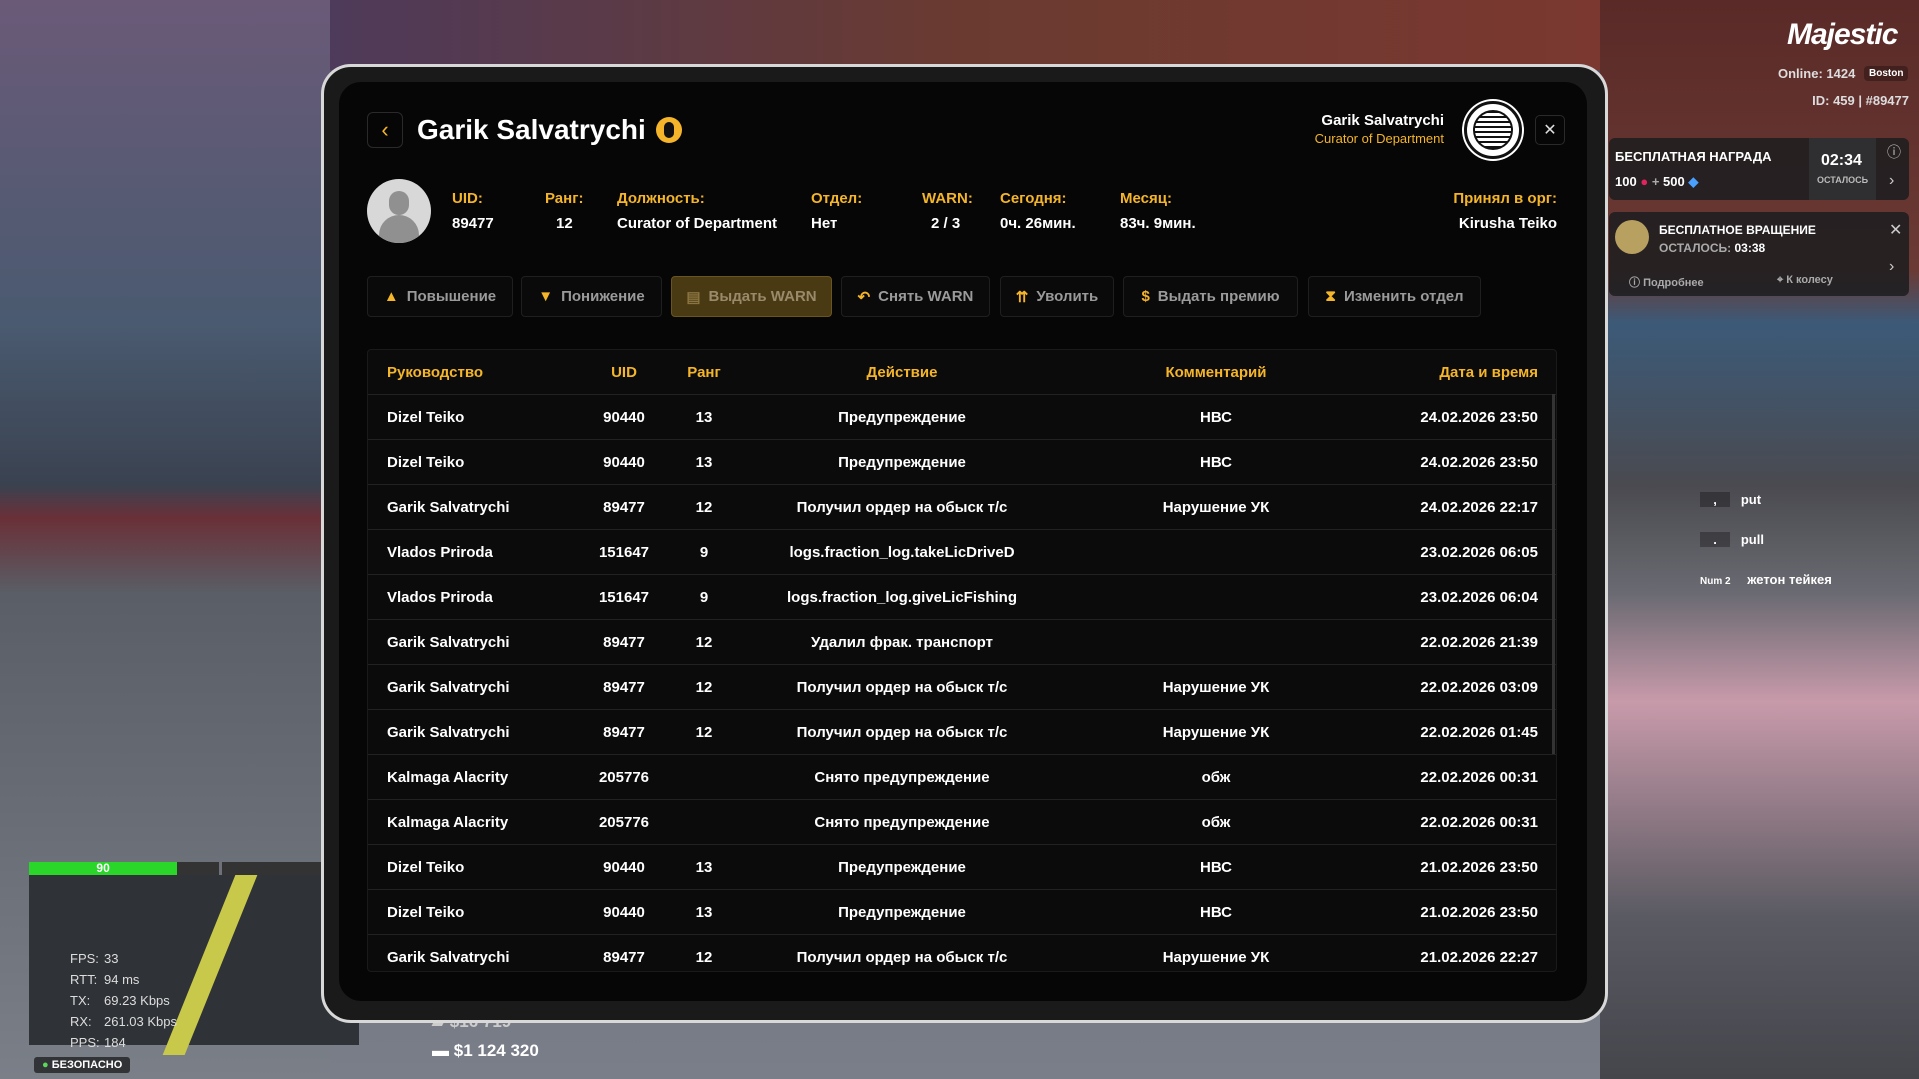 This screenshot has height=1079, width=1919. I want to click on arrow-down-icon: ▼, so click(546, 296).